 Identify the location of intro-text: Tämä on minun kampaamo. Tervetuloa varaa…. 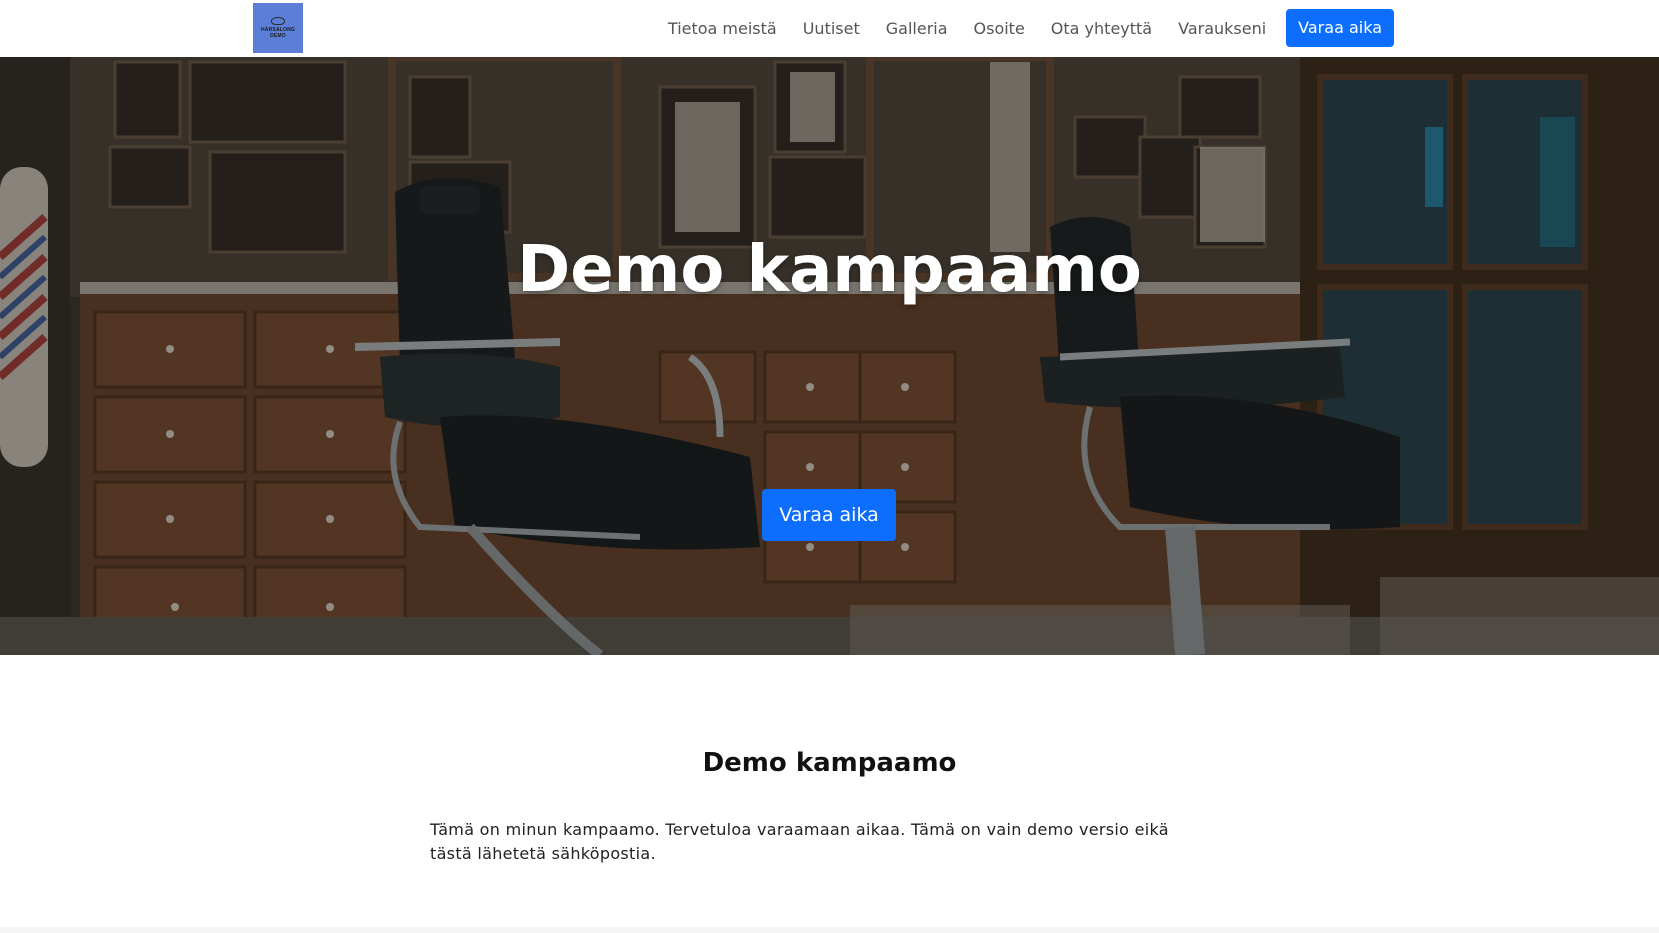
(799, 841).